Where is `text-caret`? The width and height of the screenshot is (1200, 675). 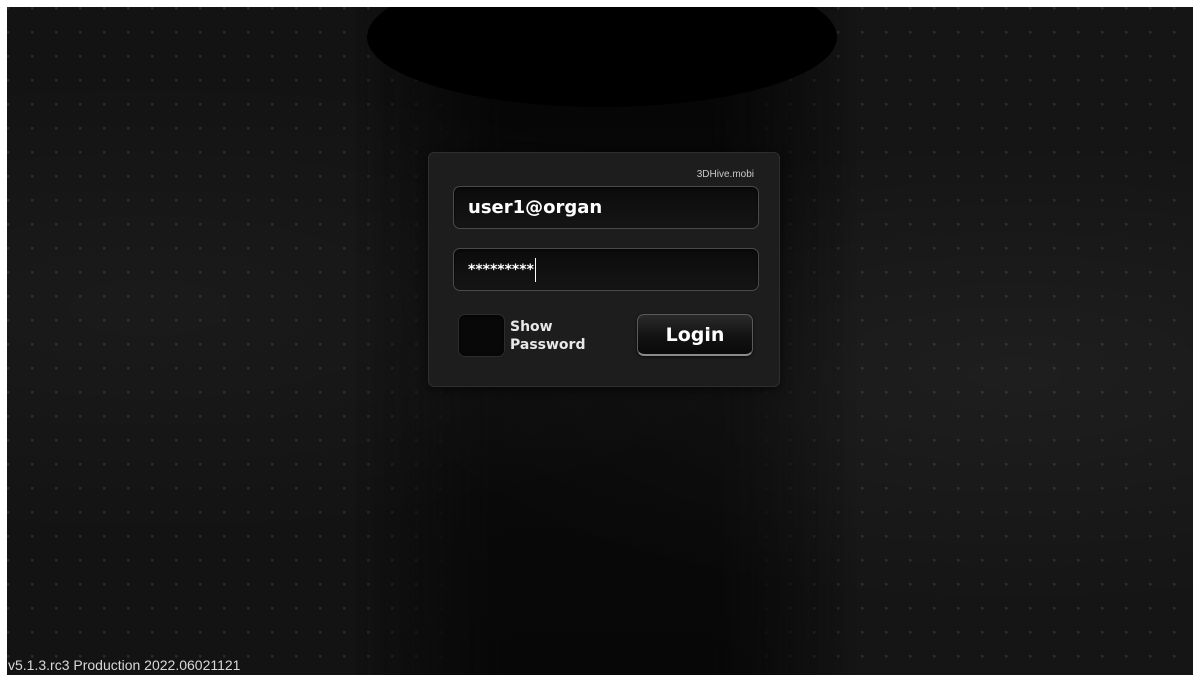
text-caret is located at coordinates (535, 269).